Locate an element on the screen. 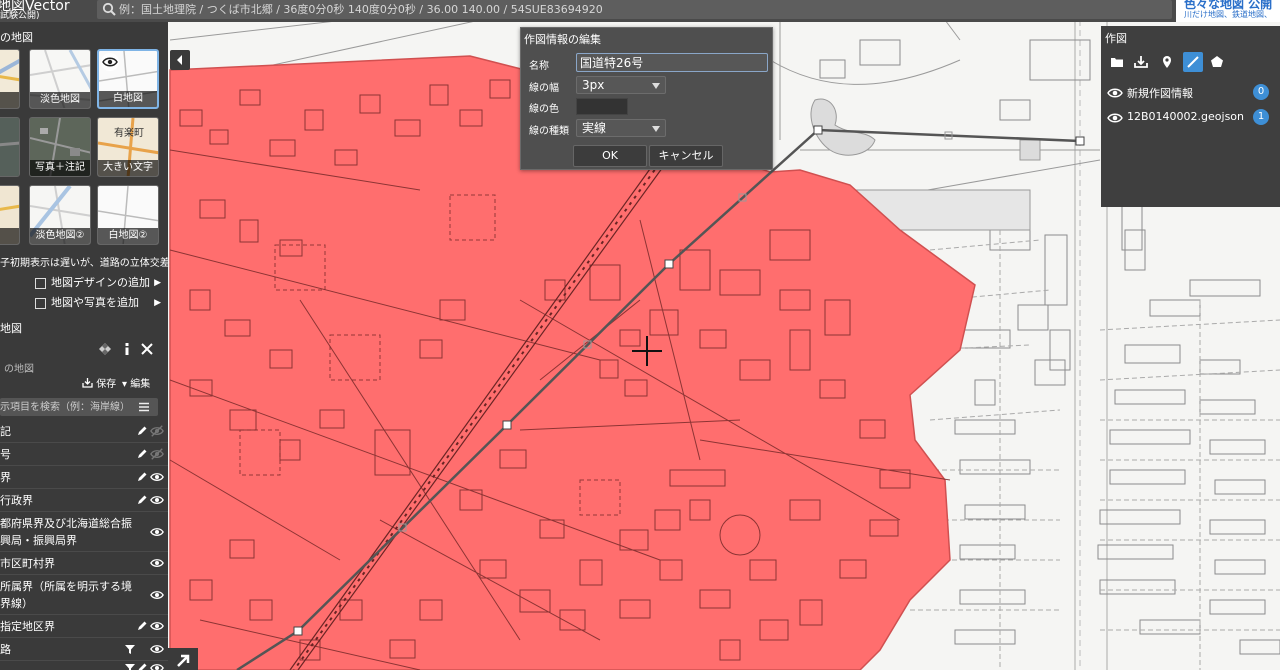 The width and height of the screenshot is (1280, 670). line-width-label: 線の幅 is located at coordinates (544, 88).